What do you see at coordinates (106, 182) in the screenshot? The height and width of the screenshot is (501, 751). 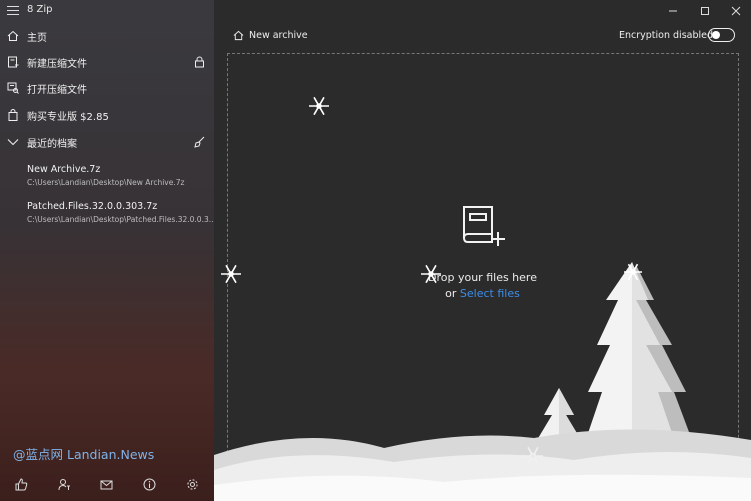 I see `recent-archive-path: C:\Users\Landian\Desktop\New Archive.7z` at bounding box center [106, 182].